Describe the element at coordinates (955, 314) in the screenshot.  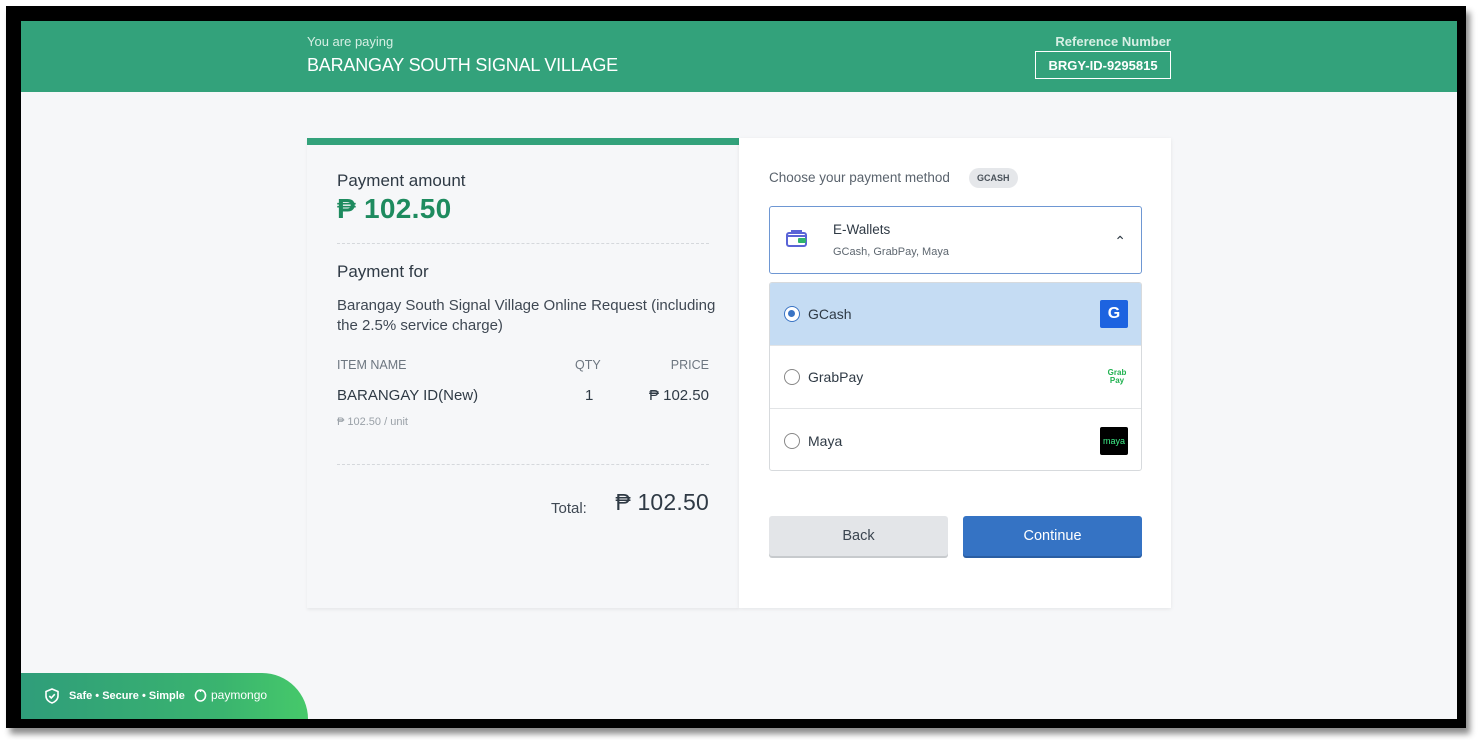
I see `option-gcash: GCash G` at that location.